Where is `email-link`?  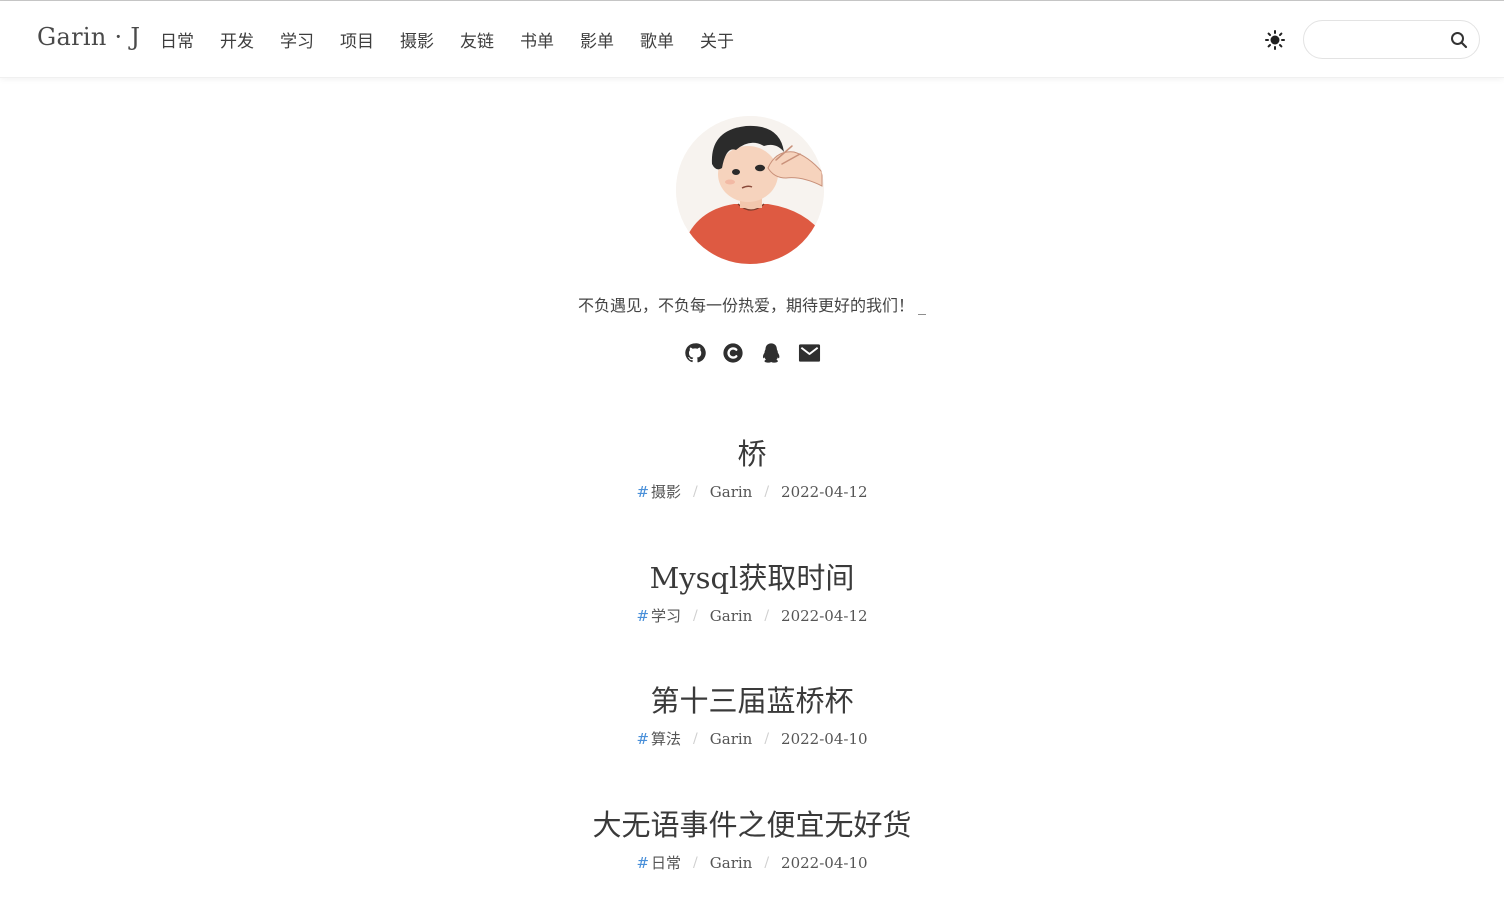
email-link is located at coordinates (809, 352).